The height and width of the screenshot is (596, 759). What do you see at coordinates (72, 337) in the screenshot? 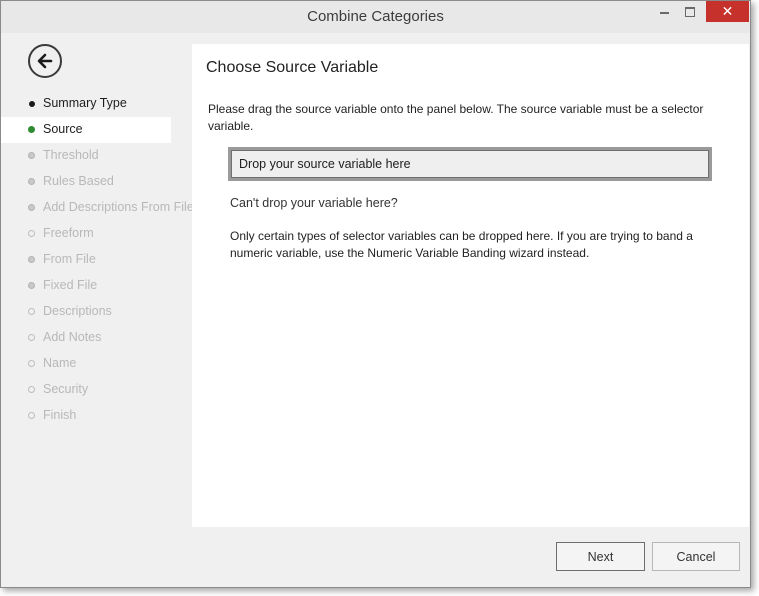
I see `step-label: Add Notes` at bounding box center [72, 337].